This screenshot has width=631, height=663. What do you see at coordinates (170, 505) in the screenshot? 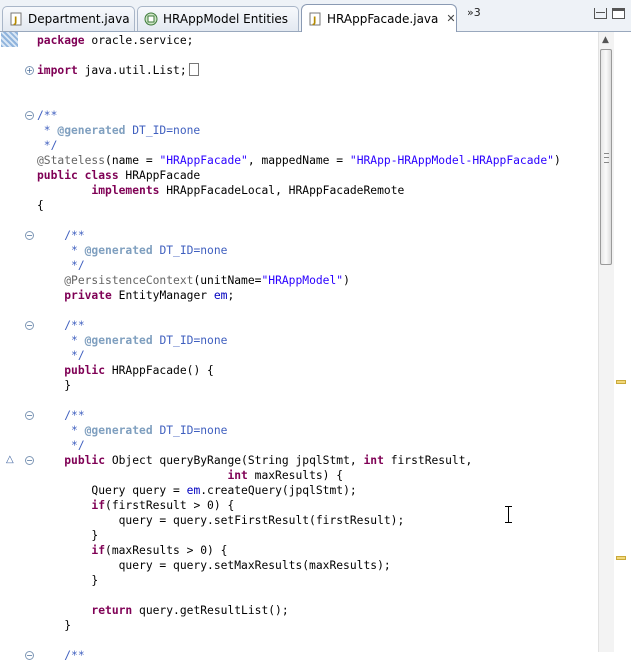
I see `code-token: (firstResult > 0) {` at bounding box center [170, 505].